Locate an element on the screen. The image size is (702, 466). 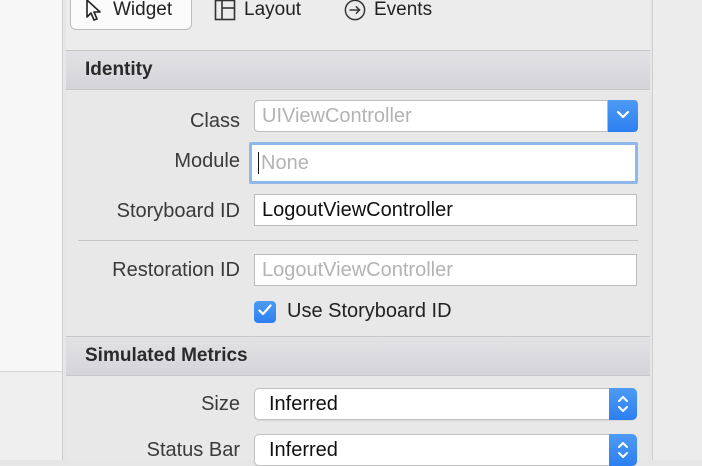
widget-tab-label: Widget is located at coordinates (143, 10).